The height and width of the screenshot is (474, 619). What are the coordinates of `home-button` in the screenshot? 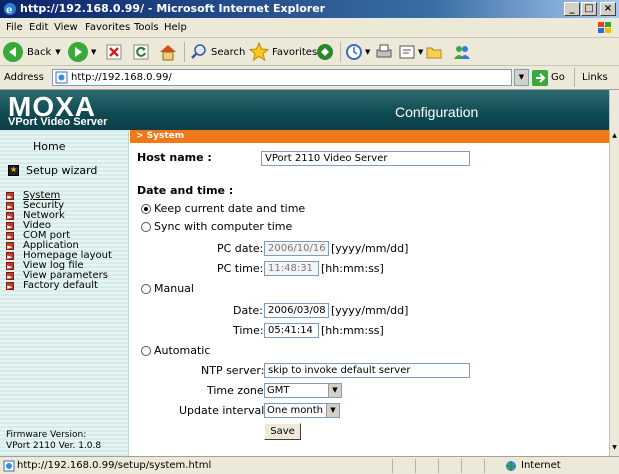 It's located at (168, 52).